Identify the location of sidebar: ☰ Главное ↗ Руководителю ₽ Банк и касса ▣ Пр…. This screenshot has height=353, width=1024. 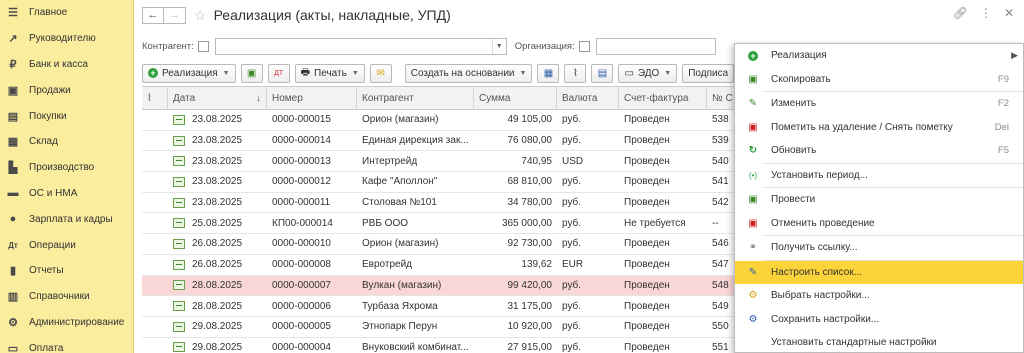
(67, 176).